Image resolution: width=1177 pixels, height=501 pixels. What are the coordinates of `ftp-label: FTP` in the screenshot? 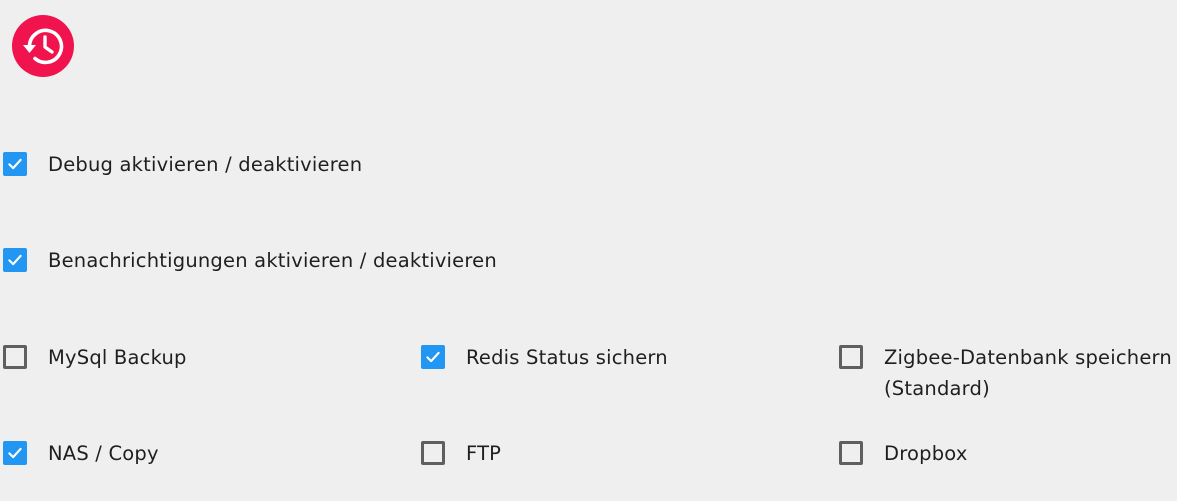 It's located at (484, 453).